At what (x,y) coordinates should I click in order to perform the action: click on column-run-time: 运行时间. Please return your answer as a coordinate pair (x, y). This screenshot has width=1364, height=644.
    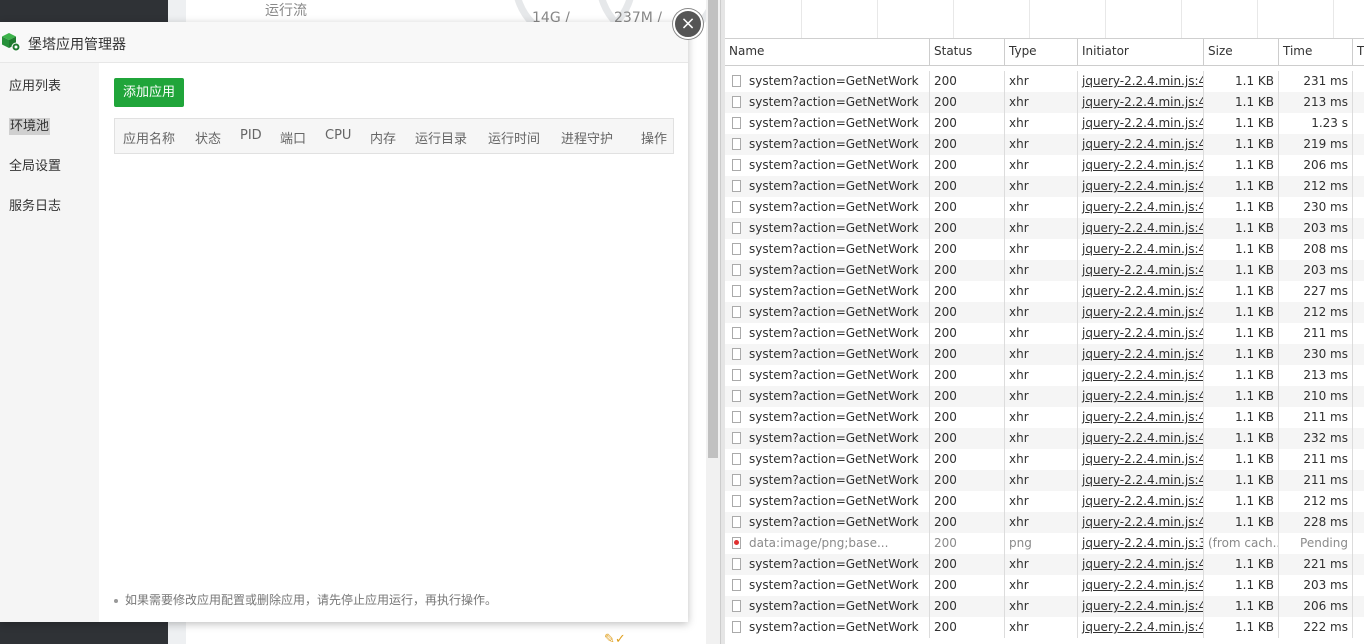
    Looking at the image, I should click on (514, 137).